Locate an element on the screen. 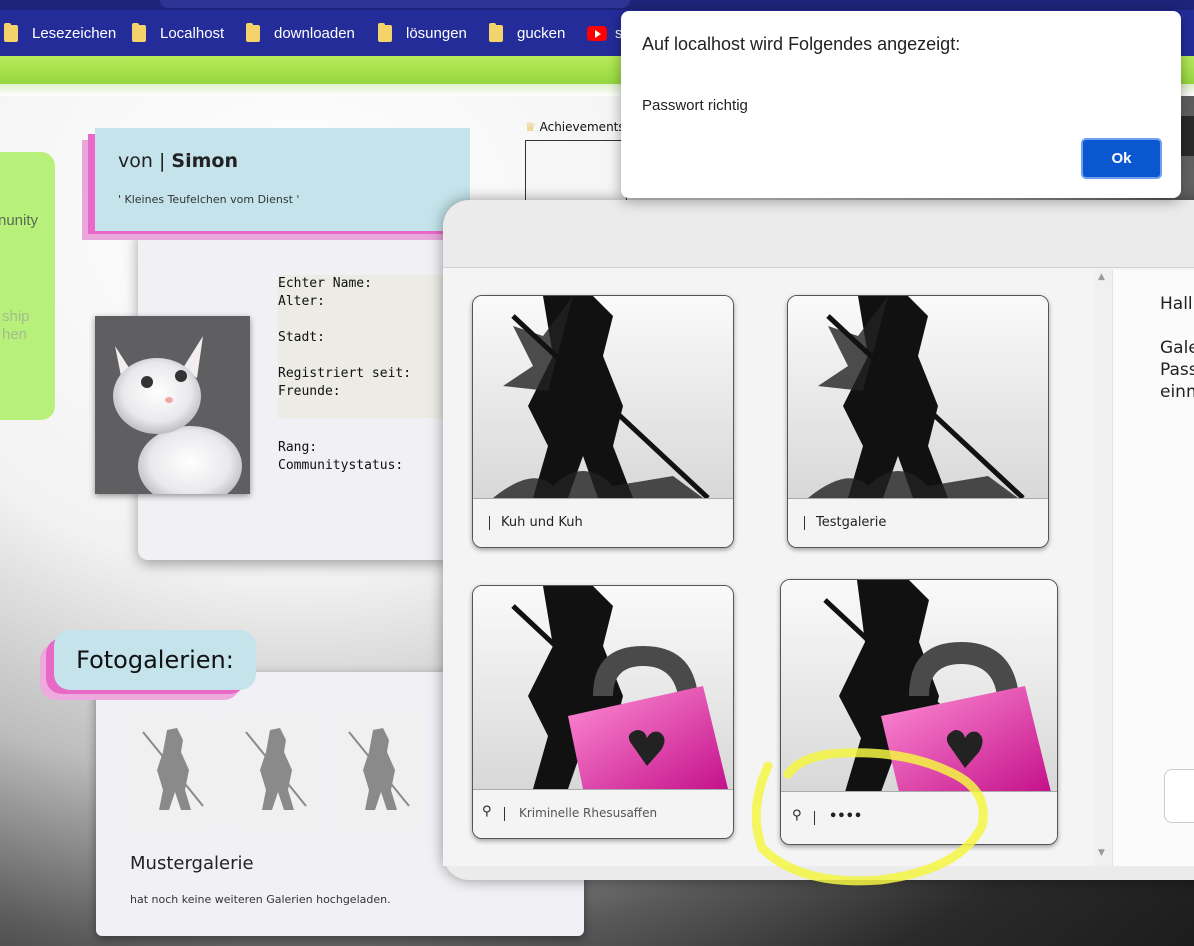 This screenshot has height=946, width=1194. achievements-label: ♕ Achievements is located at coordinates (575, 127).